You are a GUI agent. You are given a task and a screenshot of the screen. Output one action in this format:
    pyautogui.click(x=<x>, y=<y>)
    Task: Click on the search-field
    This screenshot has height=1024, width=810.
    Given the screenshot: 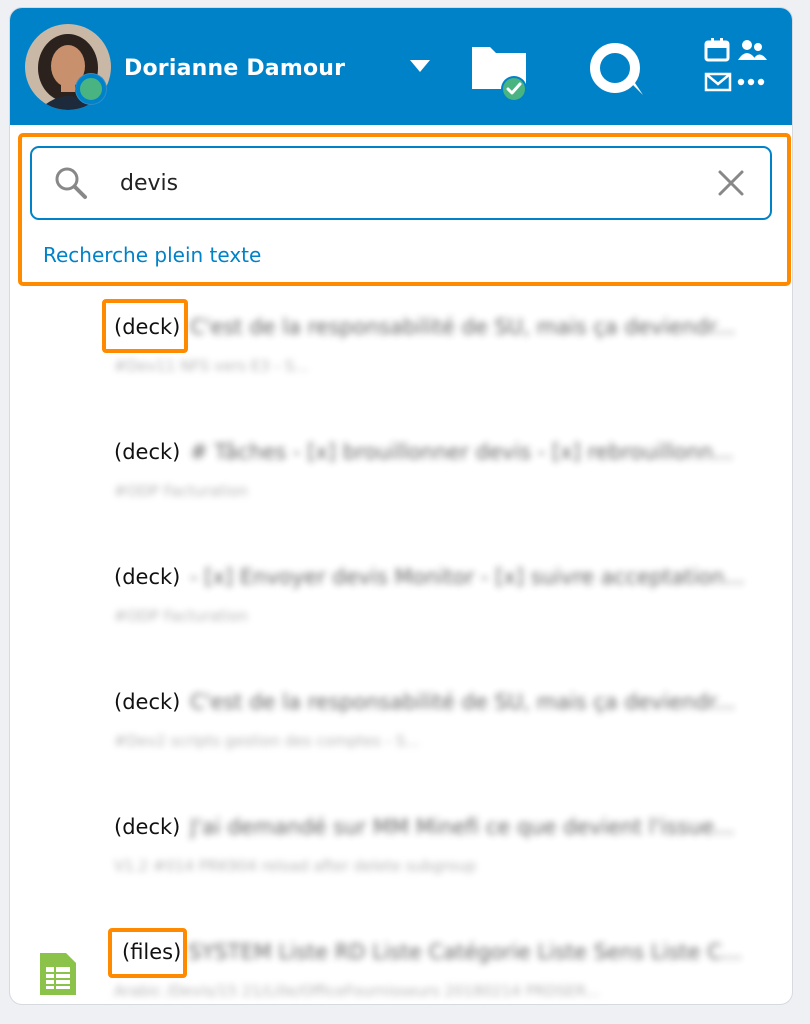 What is the action you would take?
    pyautogui.click(x=401, y=183)
    